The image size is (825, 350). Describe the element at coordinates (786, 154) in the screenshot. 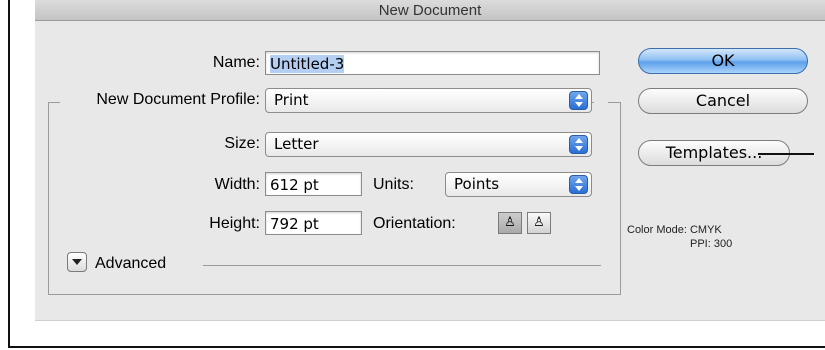

I see `callout-line` at that location.